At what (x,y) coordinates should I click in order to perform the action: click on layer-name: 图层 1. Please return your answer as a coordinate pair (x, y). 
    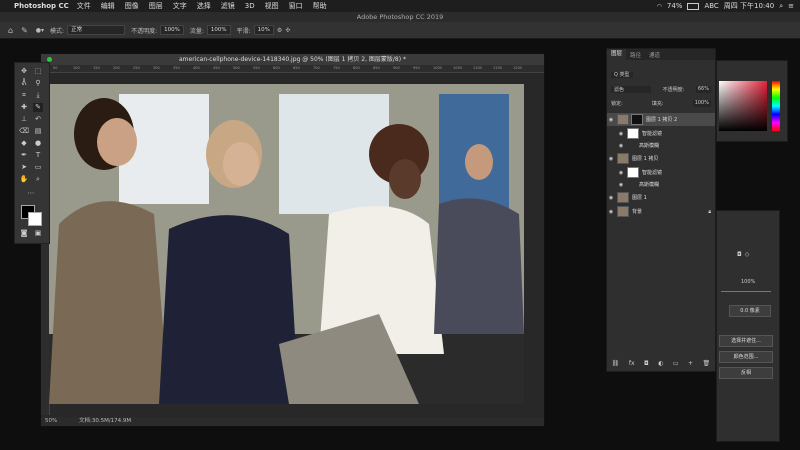
    Looking at the image, I should click on (639, 197).